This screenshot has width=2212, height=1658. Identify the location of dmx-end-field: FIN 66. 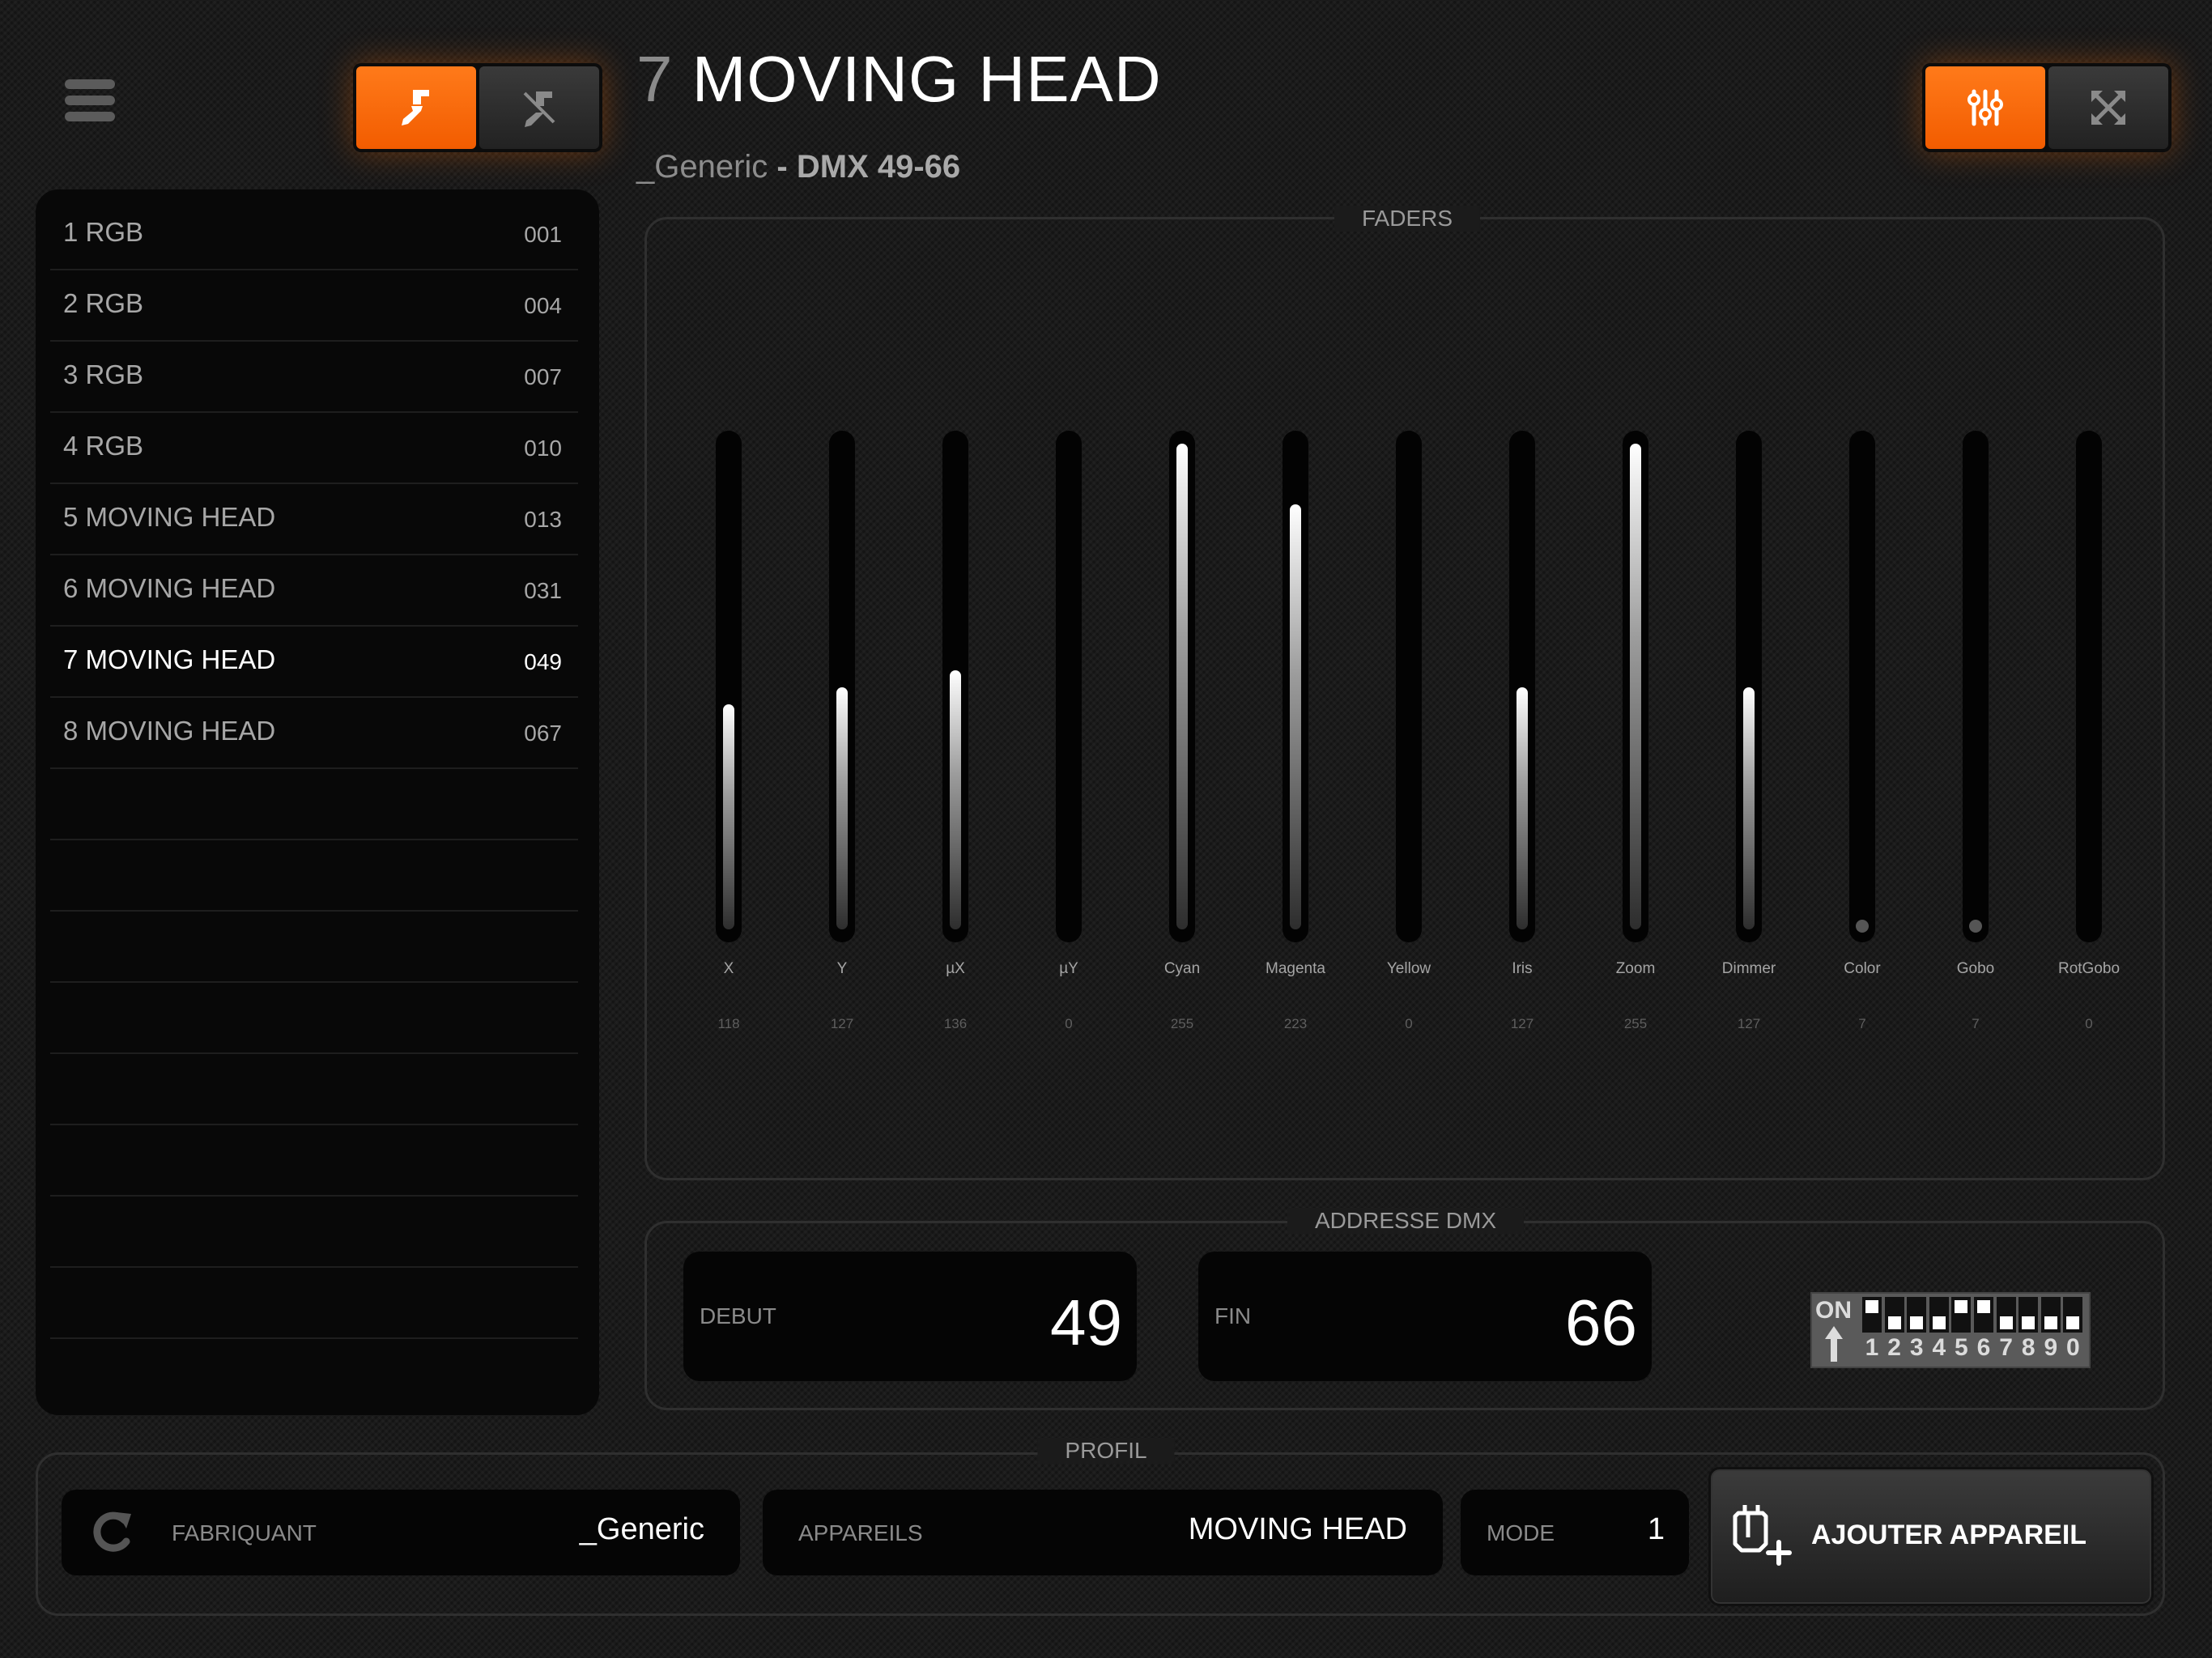
(1425, 1316).